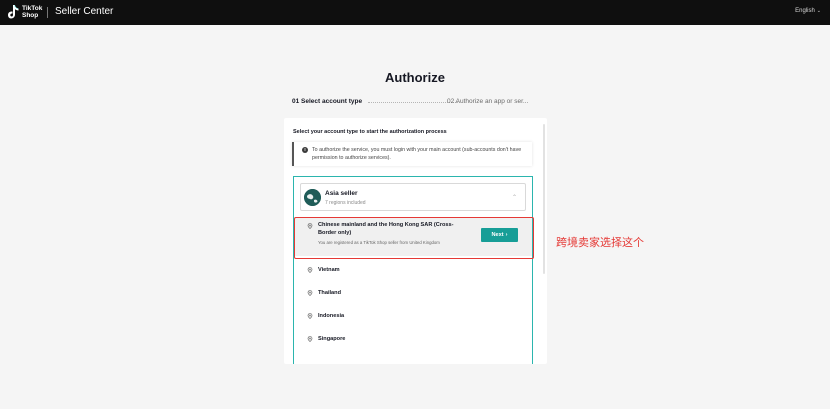 The image size is (830, 409). I want to click on tiktok-logo-icon, so click(13, 11).